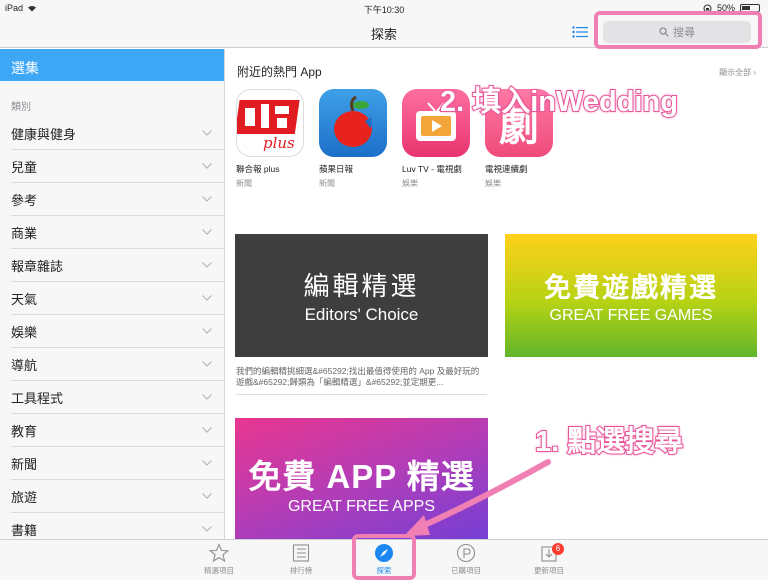  What do you see at coordinates (44, 134) in the screenshot?
I see `sidebar-item-label: 健康與健身` at bounding box center [44, 134].